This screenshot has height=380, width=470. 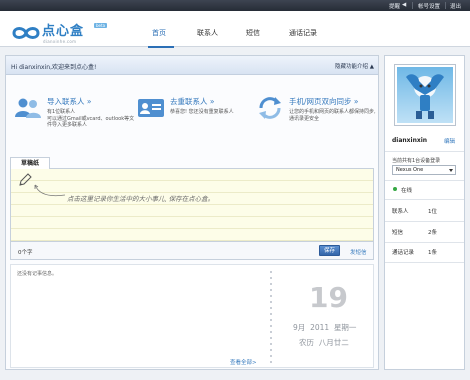 I want to click on empty-records-text: 还没有记事信息。, so click(x=37, y=274).